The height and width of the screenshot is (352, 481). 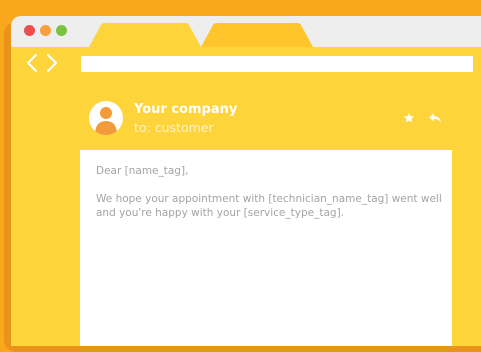 I want to click on chevron-right-icon, so click(x=52, y=65).